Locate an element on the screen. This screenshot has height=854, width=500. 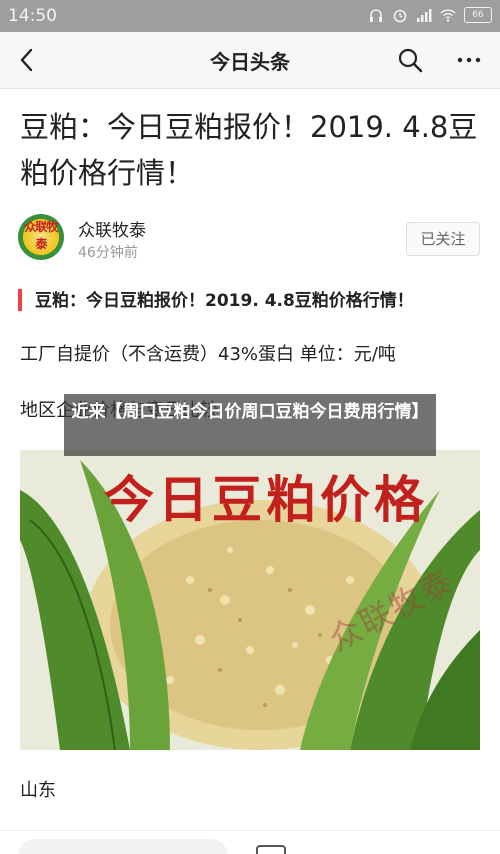
top-nav-bar: 今日头条 is located at coordinates (250, 60).